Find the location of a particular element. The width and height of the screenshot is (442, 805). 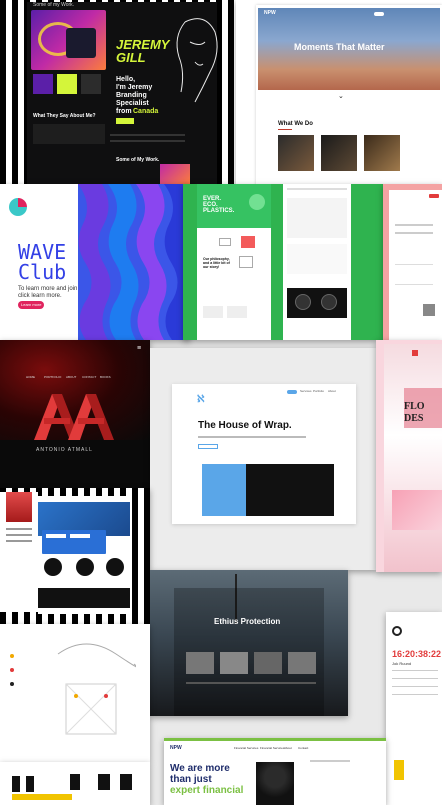

role-line-2: Specialist is located at coordinates (132, 103).